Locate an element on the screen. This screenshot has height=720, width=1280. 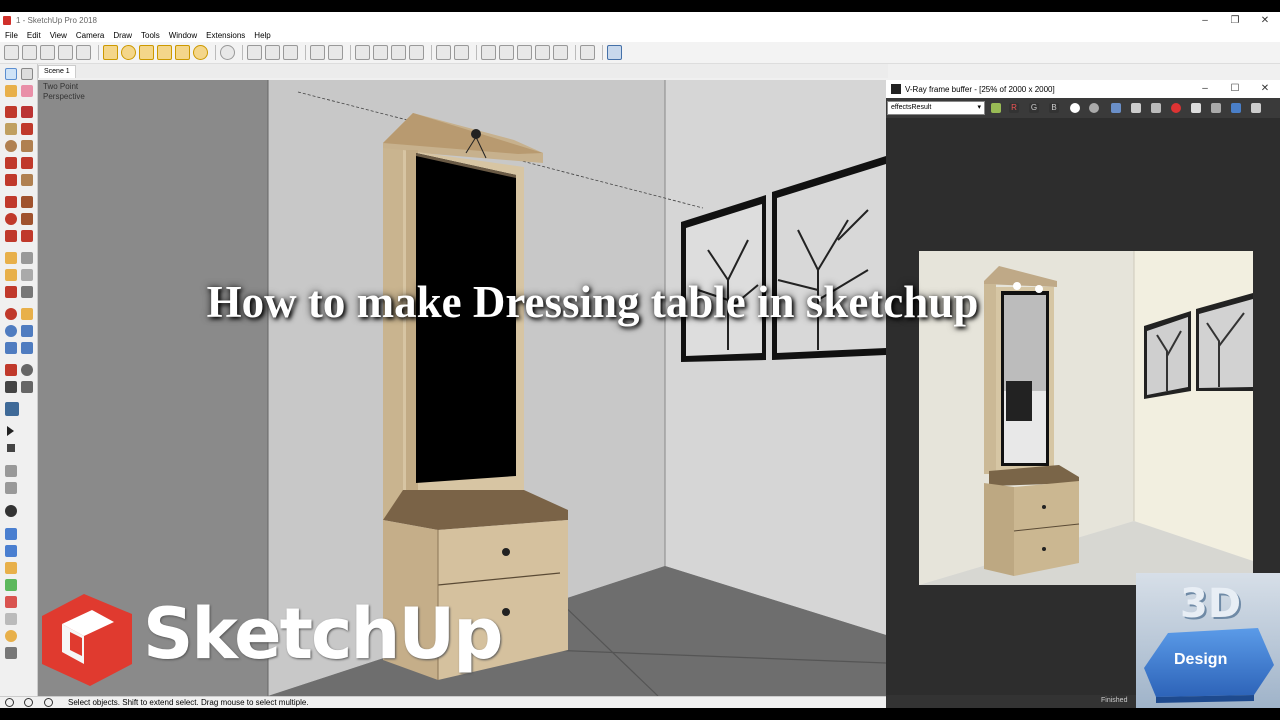
vray-object-1-icon is located at coordinates (11, 534).